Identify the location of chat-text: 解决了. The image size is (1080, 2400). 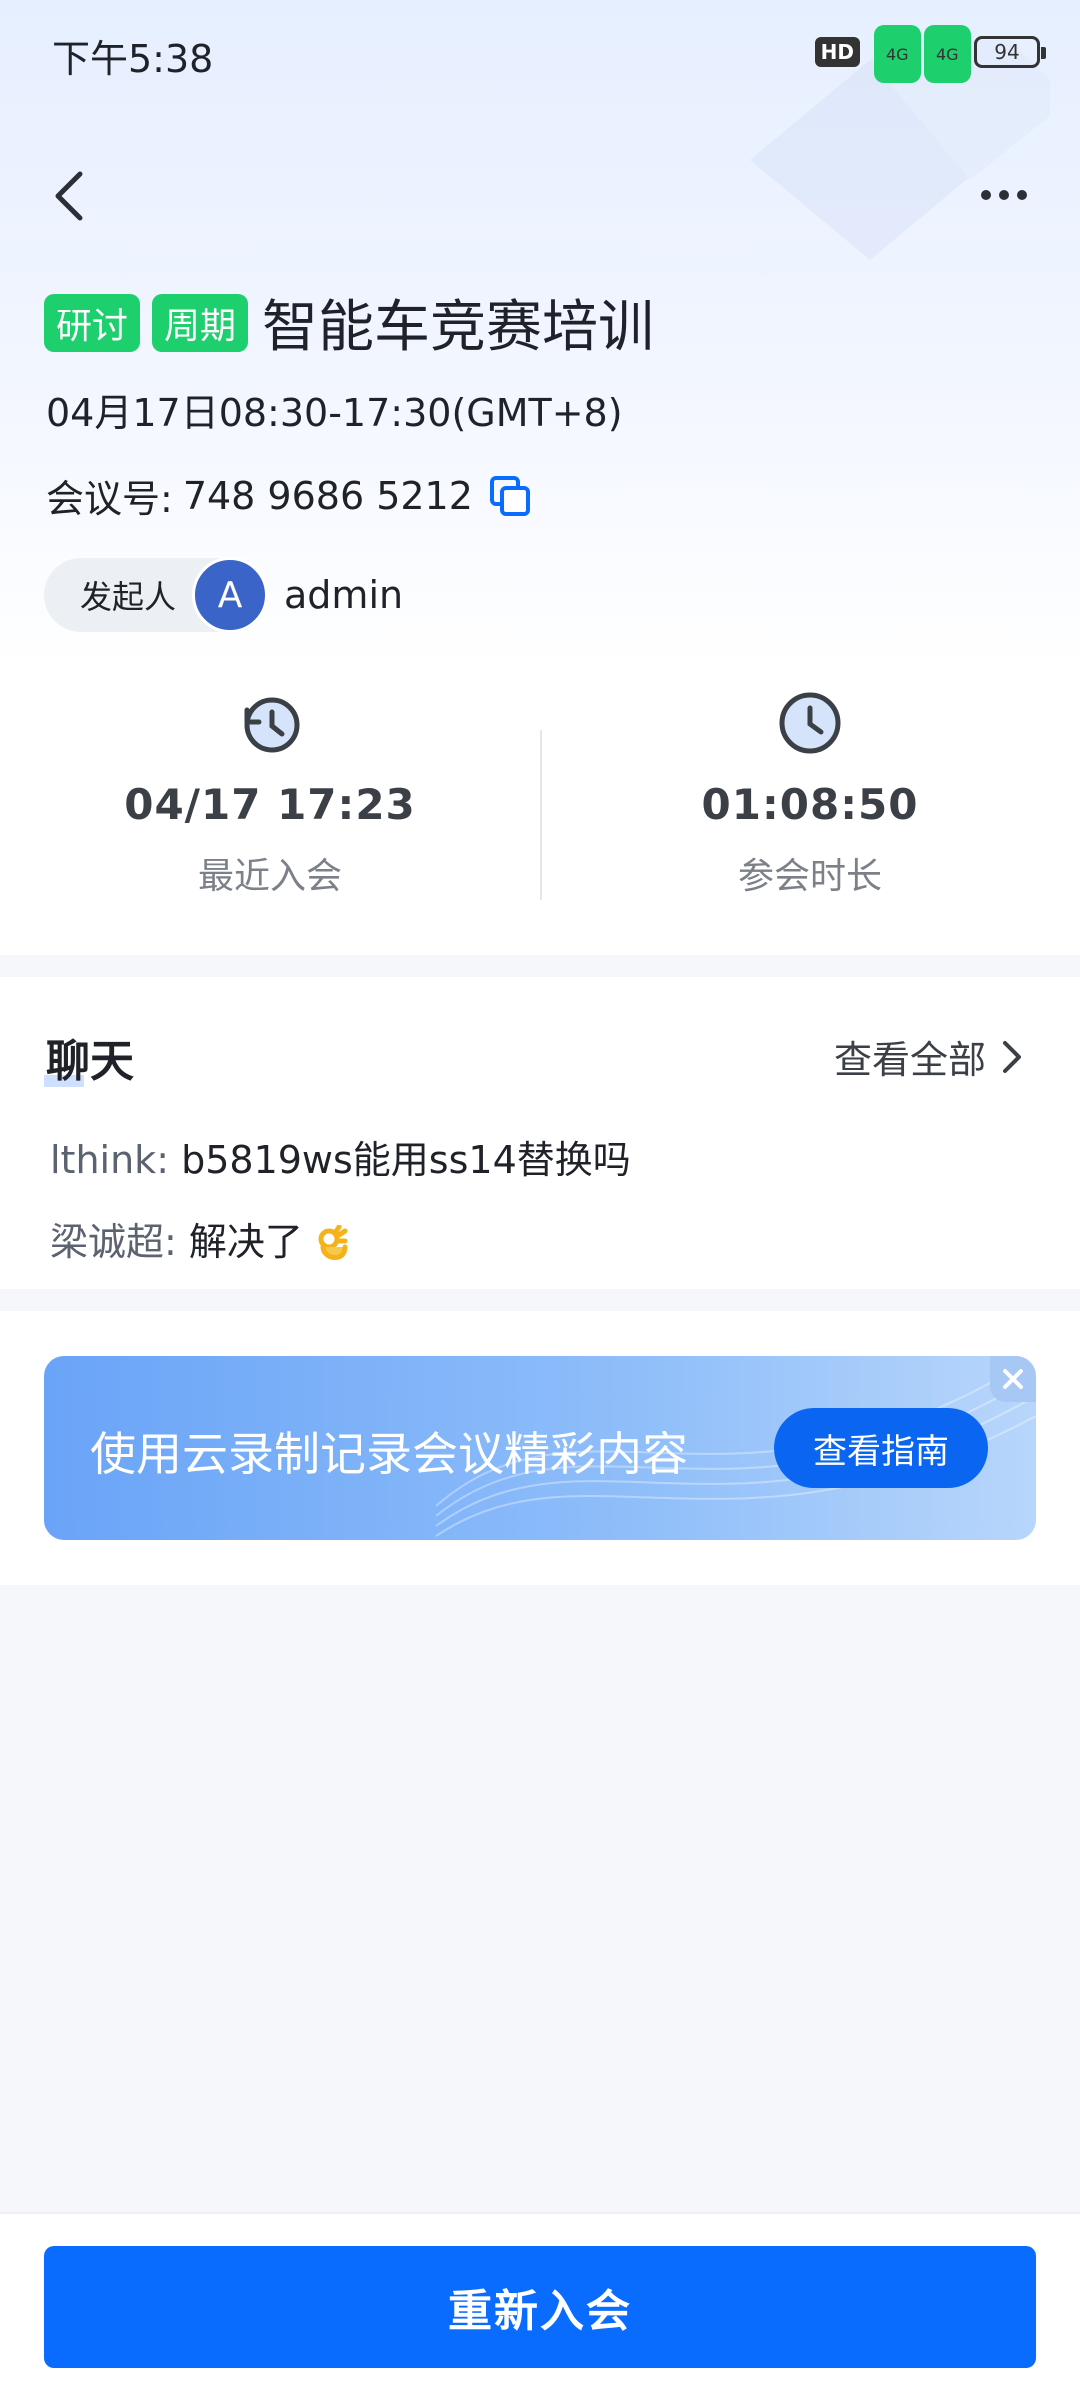
(245, 1242).